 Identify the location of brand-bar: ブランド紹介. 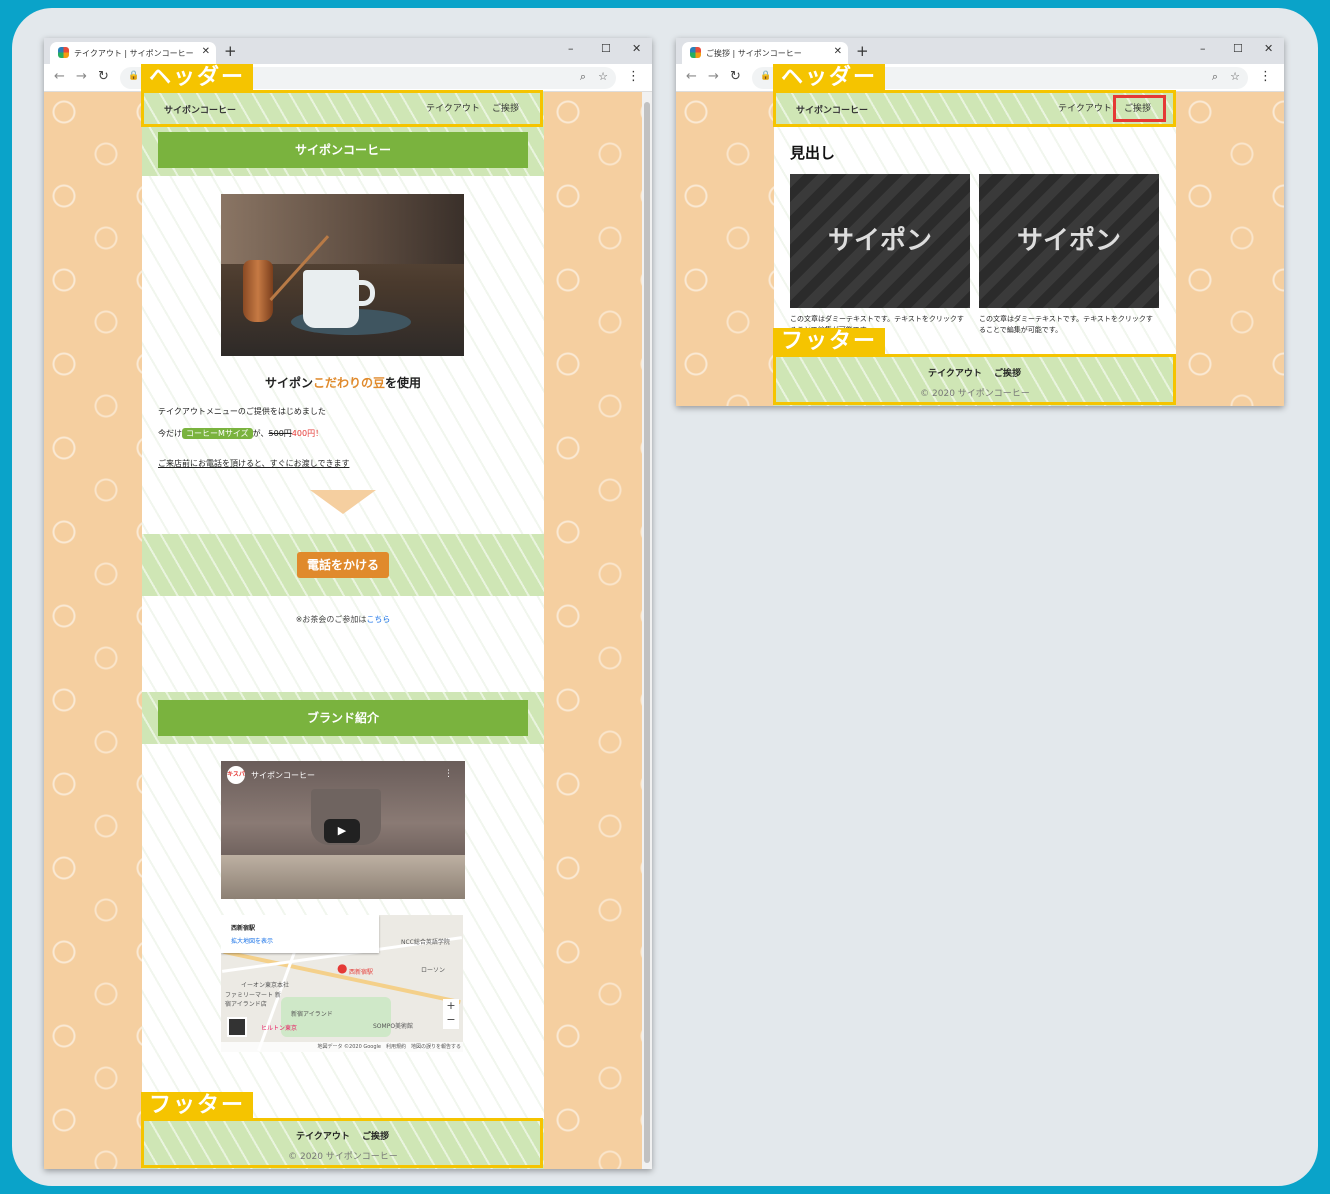
(343, 718).